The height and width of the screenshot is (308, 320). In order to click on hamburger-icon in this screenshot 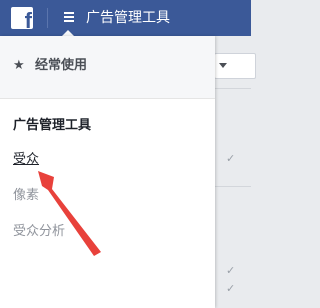, I will do `click(69, 17)`.